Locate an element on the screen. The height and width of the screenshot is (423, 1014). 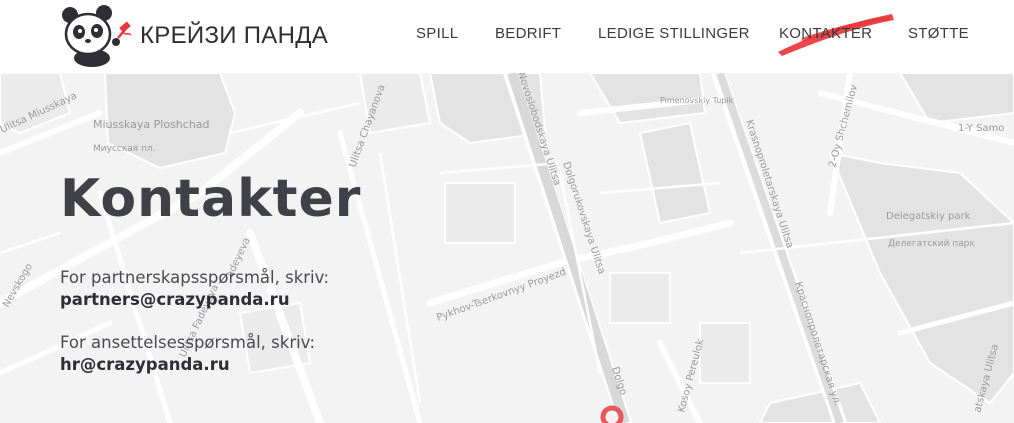
nav-spill: SPILL is located at coordinates (437, 33).